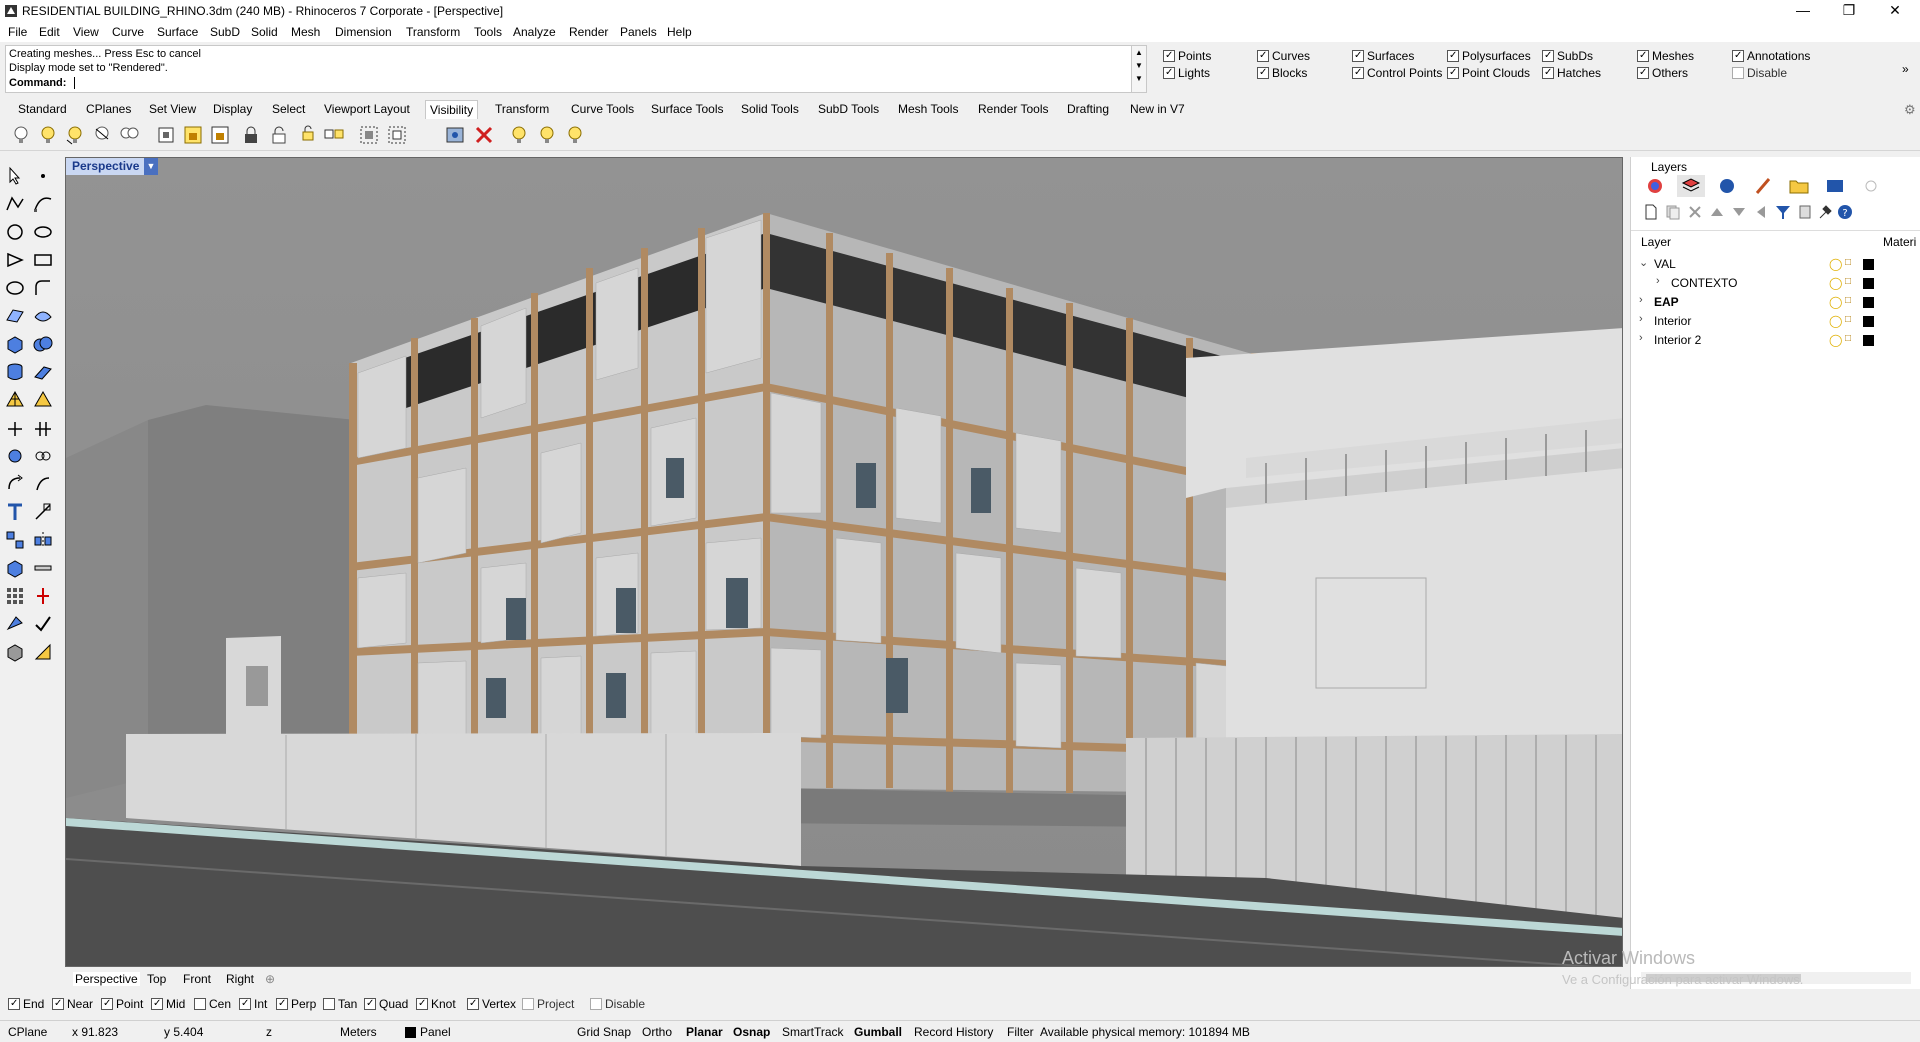 This screenshot has height=1042, width=1920. What do you see at coordinates (386, 1004) in the screenshot?
I see `osnap-quad: Quad` at bounding box center [386, 1004].